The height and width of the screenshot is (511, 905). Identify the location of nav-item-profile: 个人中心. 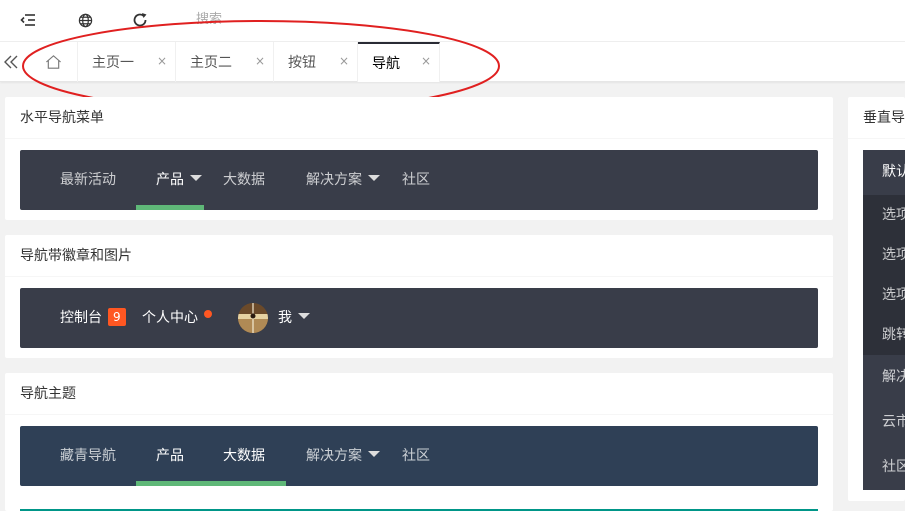
(170, 318).